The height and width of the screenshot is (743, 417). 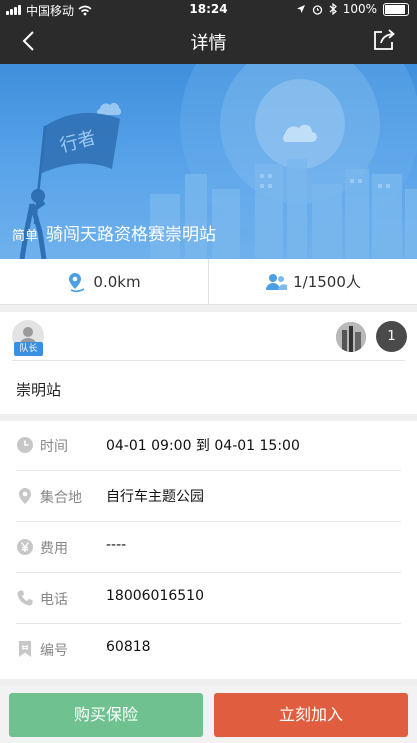 What do you see at coordinates (28, 349) in the screenshot?
I see `leader-badge: 队长` at bounding box center [28, 349].